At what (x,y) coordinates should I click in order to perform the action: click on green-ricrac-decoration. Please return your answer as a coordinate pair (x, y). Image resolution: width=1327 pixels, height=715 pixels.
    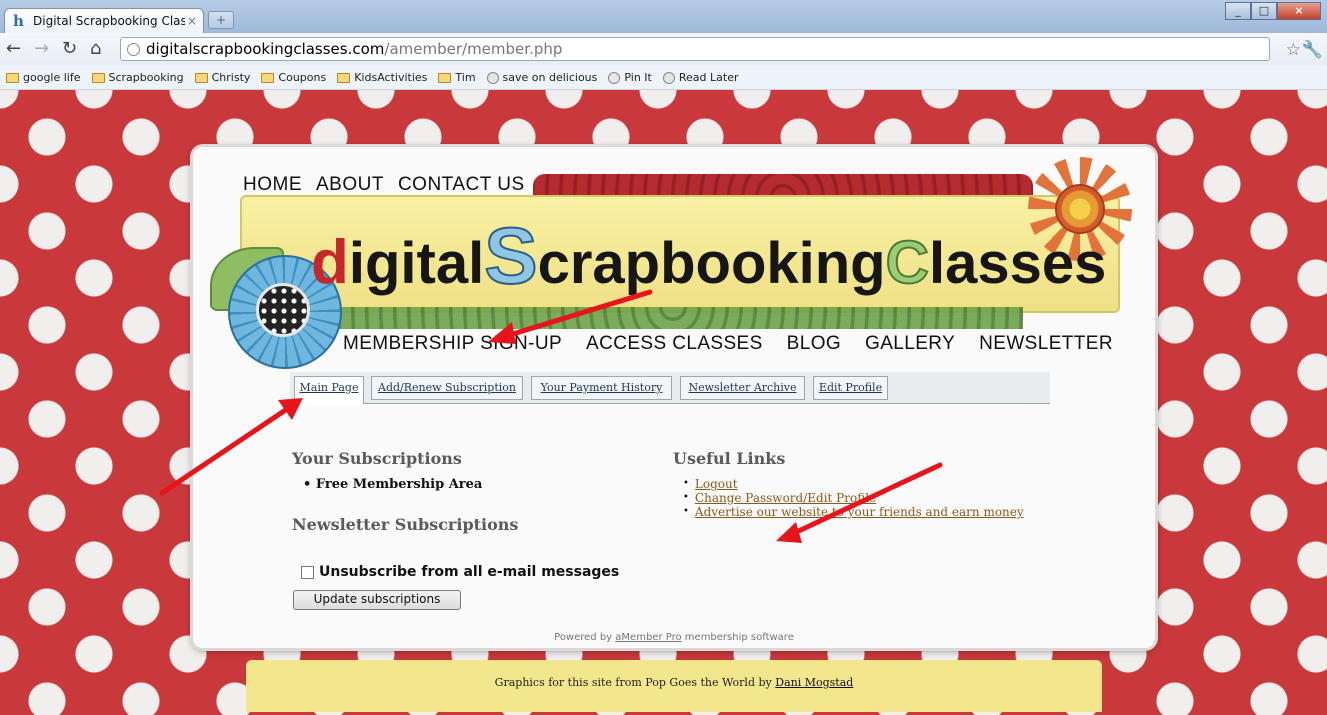
    Looking at the image, I should click on (673, 318).